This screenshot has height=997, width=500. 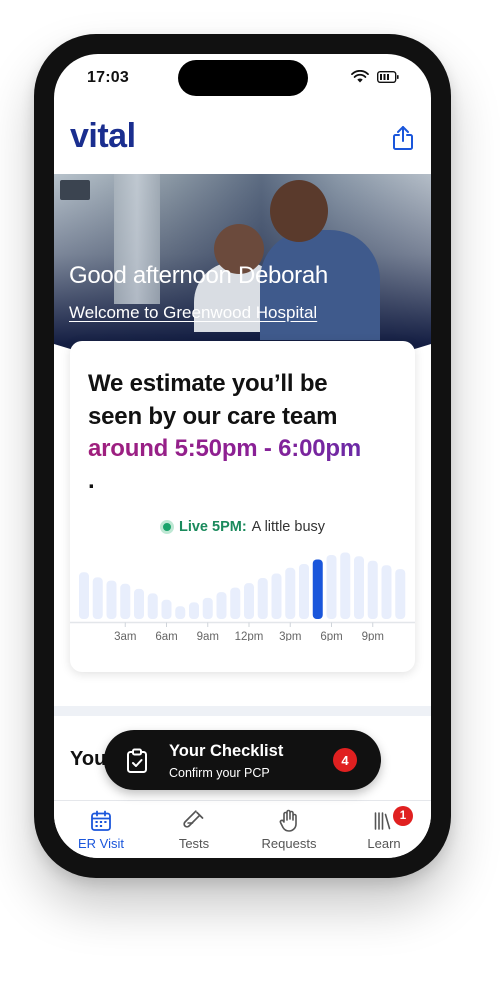 I want to click on tab-tests-label: Tests, so click(x=194, y=843).